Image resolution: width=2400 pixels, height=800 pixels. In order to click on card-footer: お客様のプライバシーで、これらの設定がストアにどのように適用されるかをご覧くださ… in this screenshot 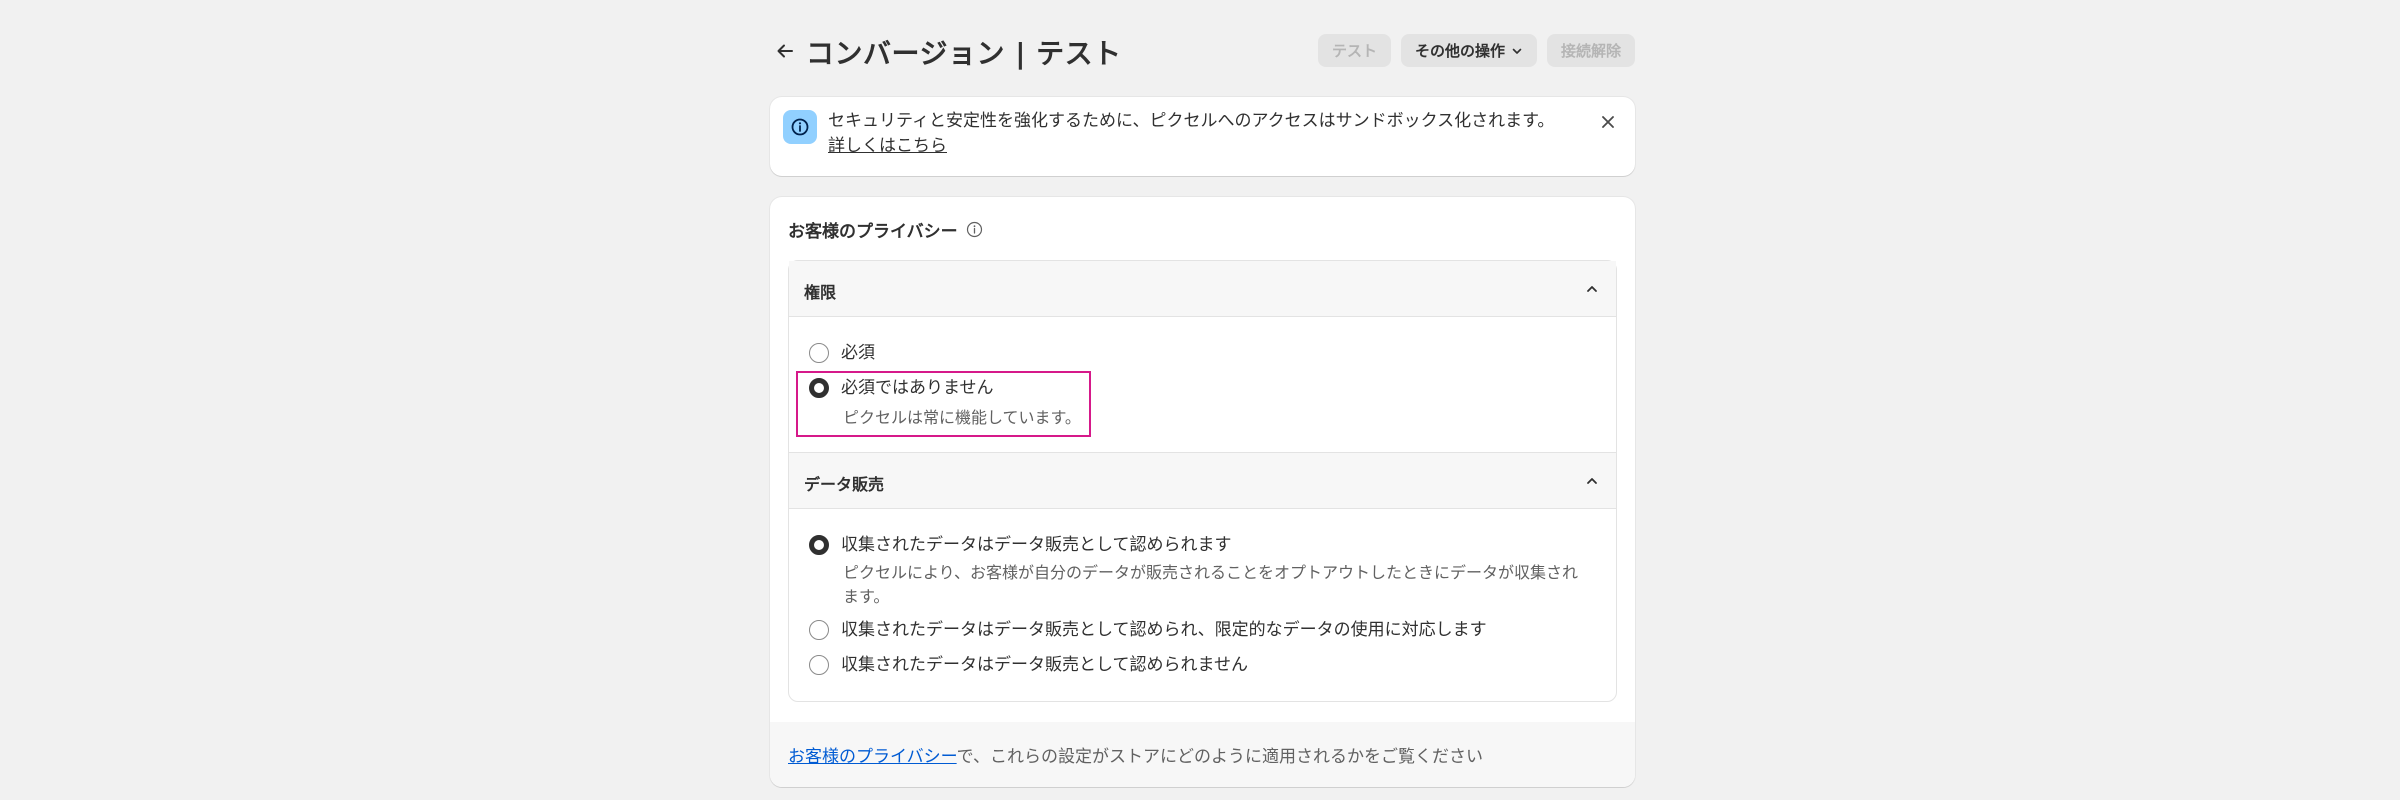, I will do `click(1202, 754)`.